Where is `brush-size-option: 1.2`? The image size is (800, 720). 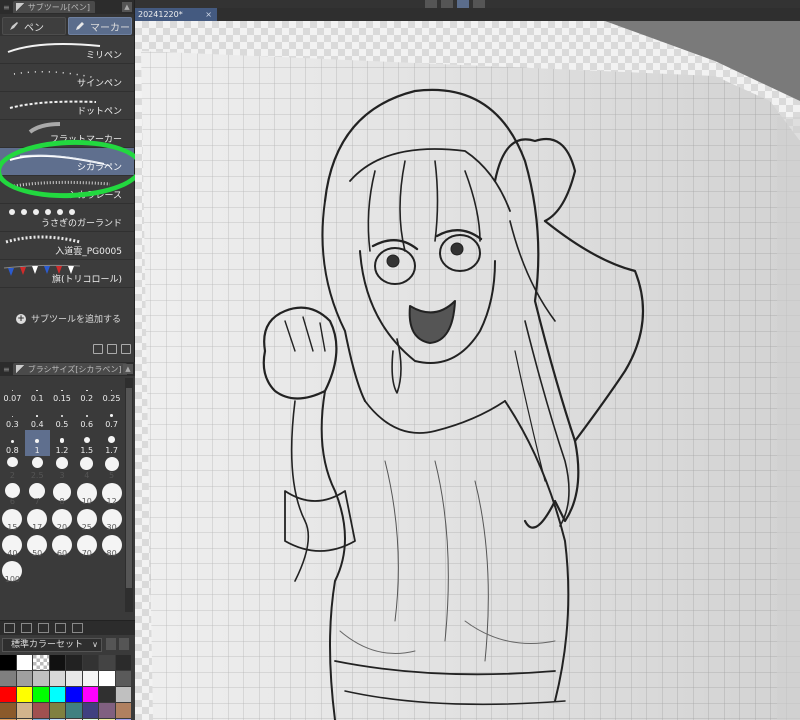 brush-size-option: 1.2 is located at coordinates (62, 443).